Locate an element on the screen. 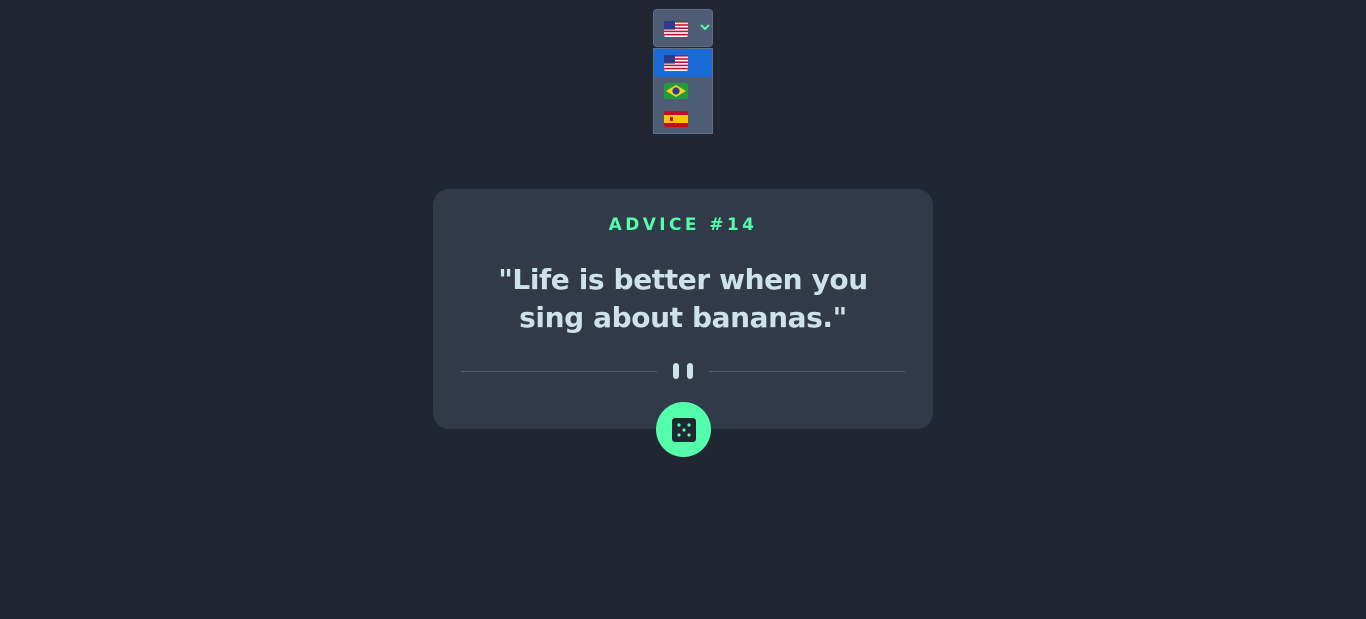 This screenshot has height=619, width=1366. language-option-en-us is located at coordinates (683, 63).